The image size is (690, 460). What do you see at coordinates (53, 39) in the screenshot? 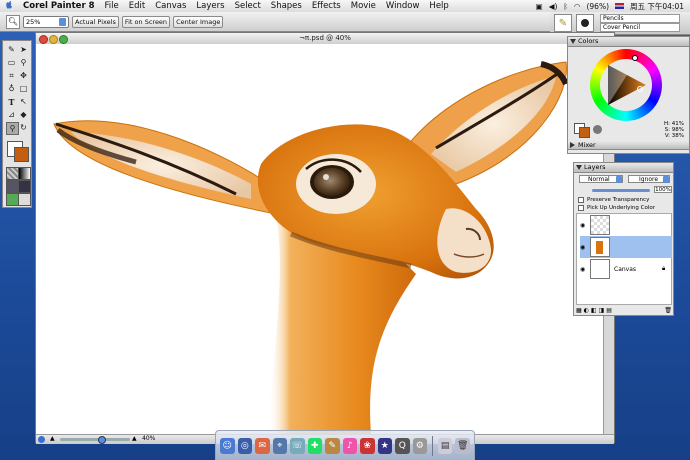
I see `minimize-button` at bounding box center [53, 39].